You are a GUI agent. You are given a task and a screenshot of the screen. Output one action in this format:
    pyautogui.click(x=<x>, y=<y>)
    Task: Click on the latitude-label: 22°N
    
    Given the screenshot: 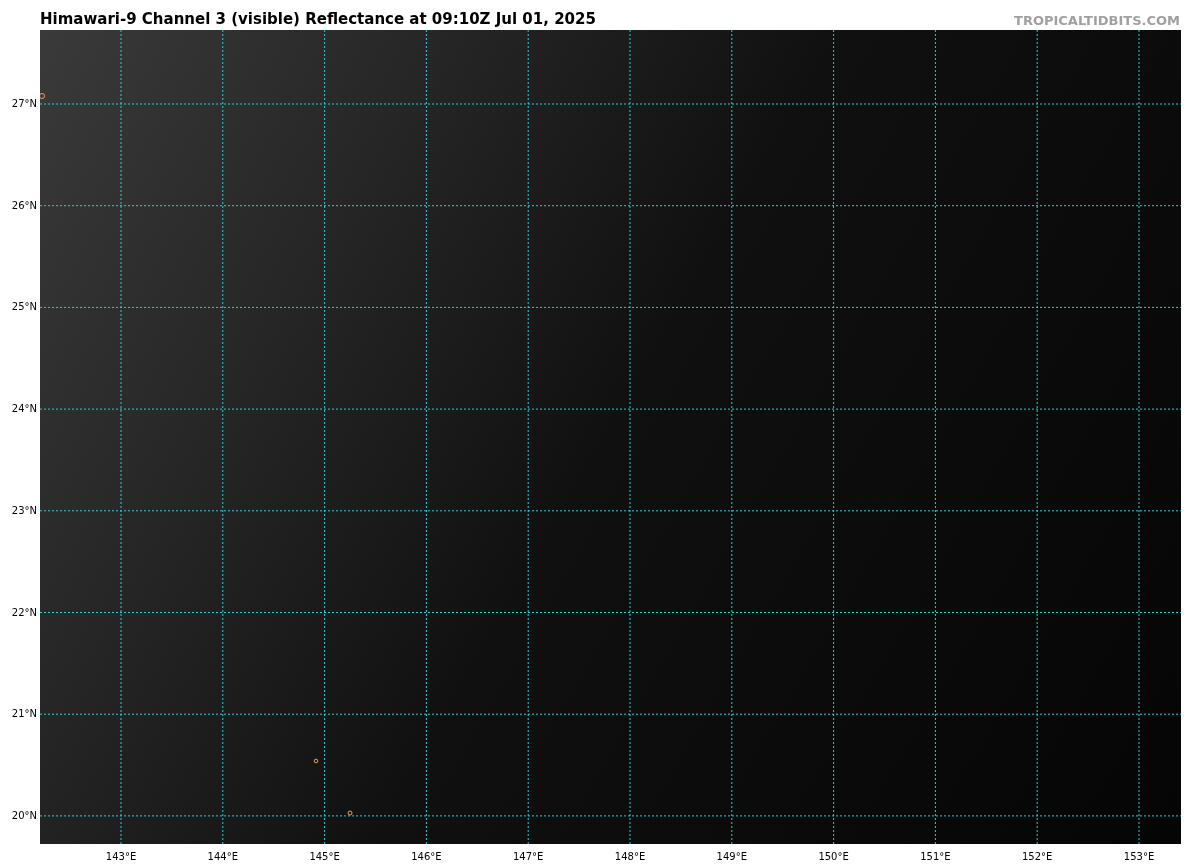 What is the action you would take?
    pyautogui.click(x=24, y=612)
    